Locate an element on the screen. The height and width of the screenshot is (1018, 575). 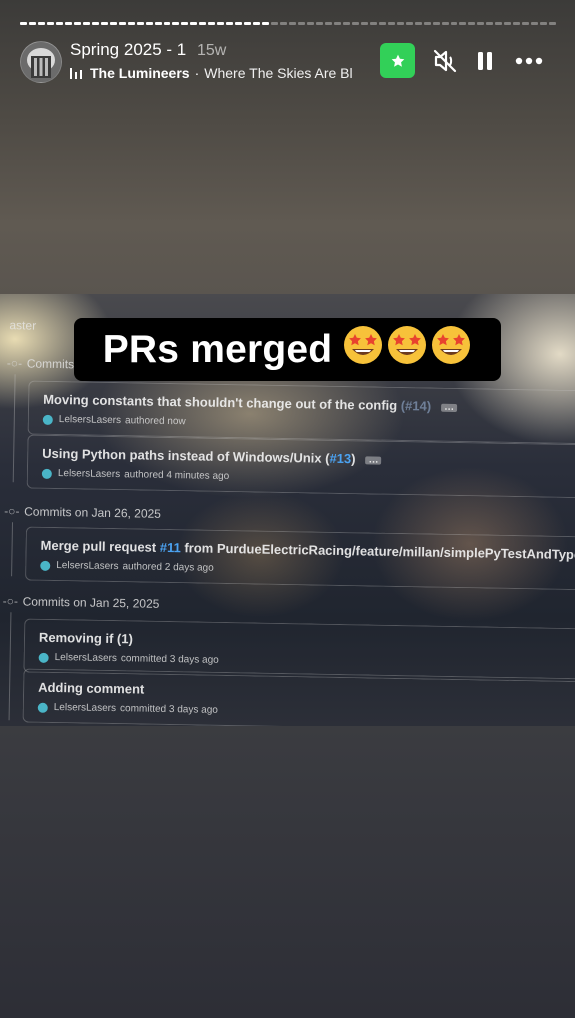
commit-group-header: -○- Commits on Jan 25, 2025 is located at coordinates (81, 602).